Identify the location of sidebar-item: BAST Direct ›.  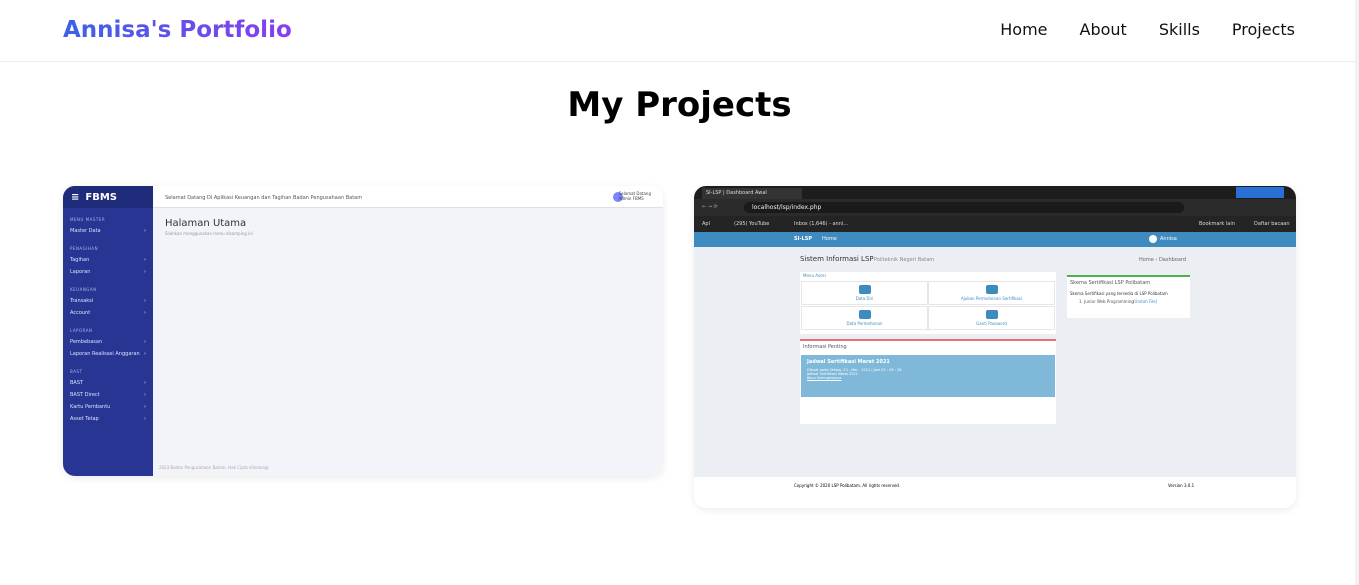
(108, 395).